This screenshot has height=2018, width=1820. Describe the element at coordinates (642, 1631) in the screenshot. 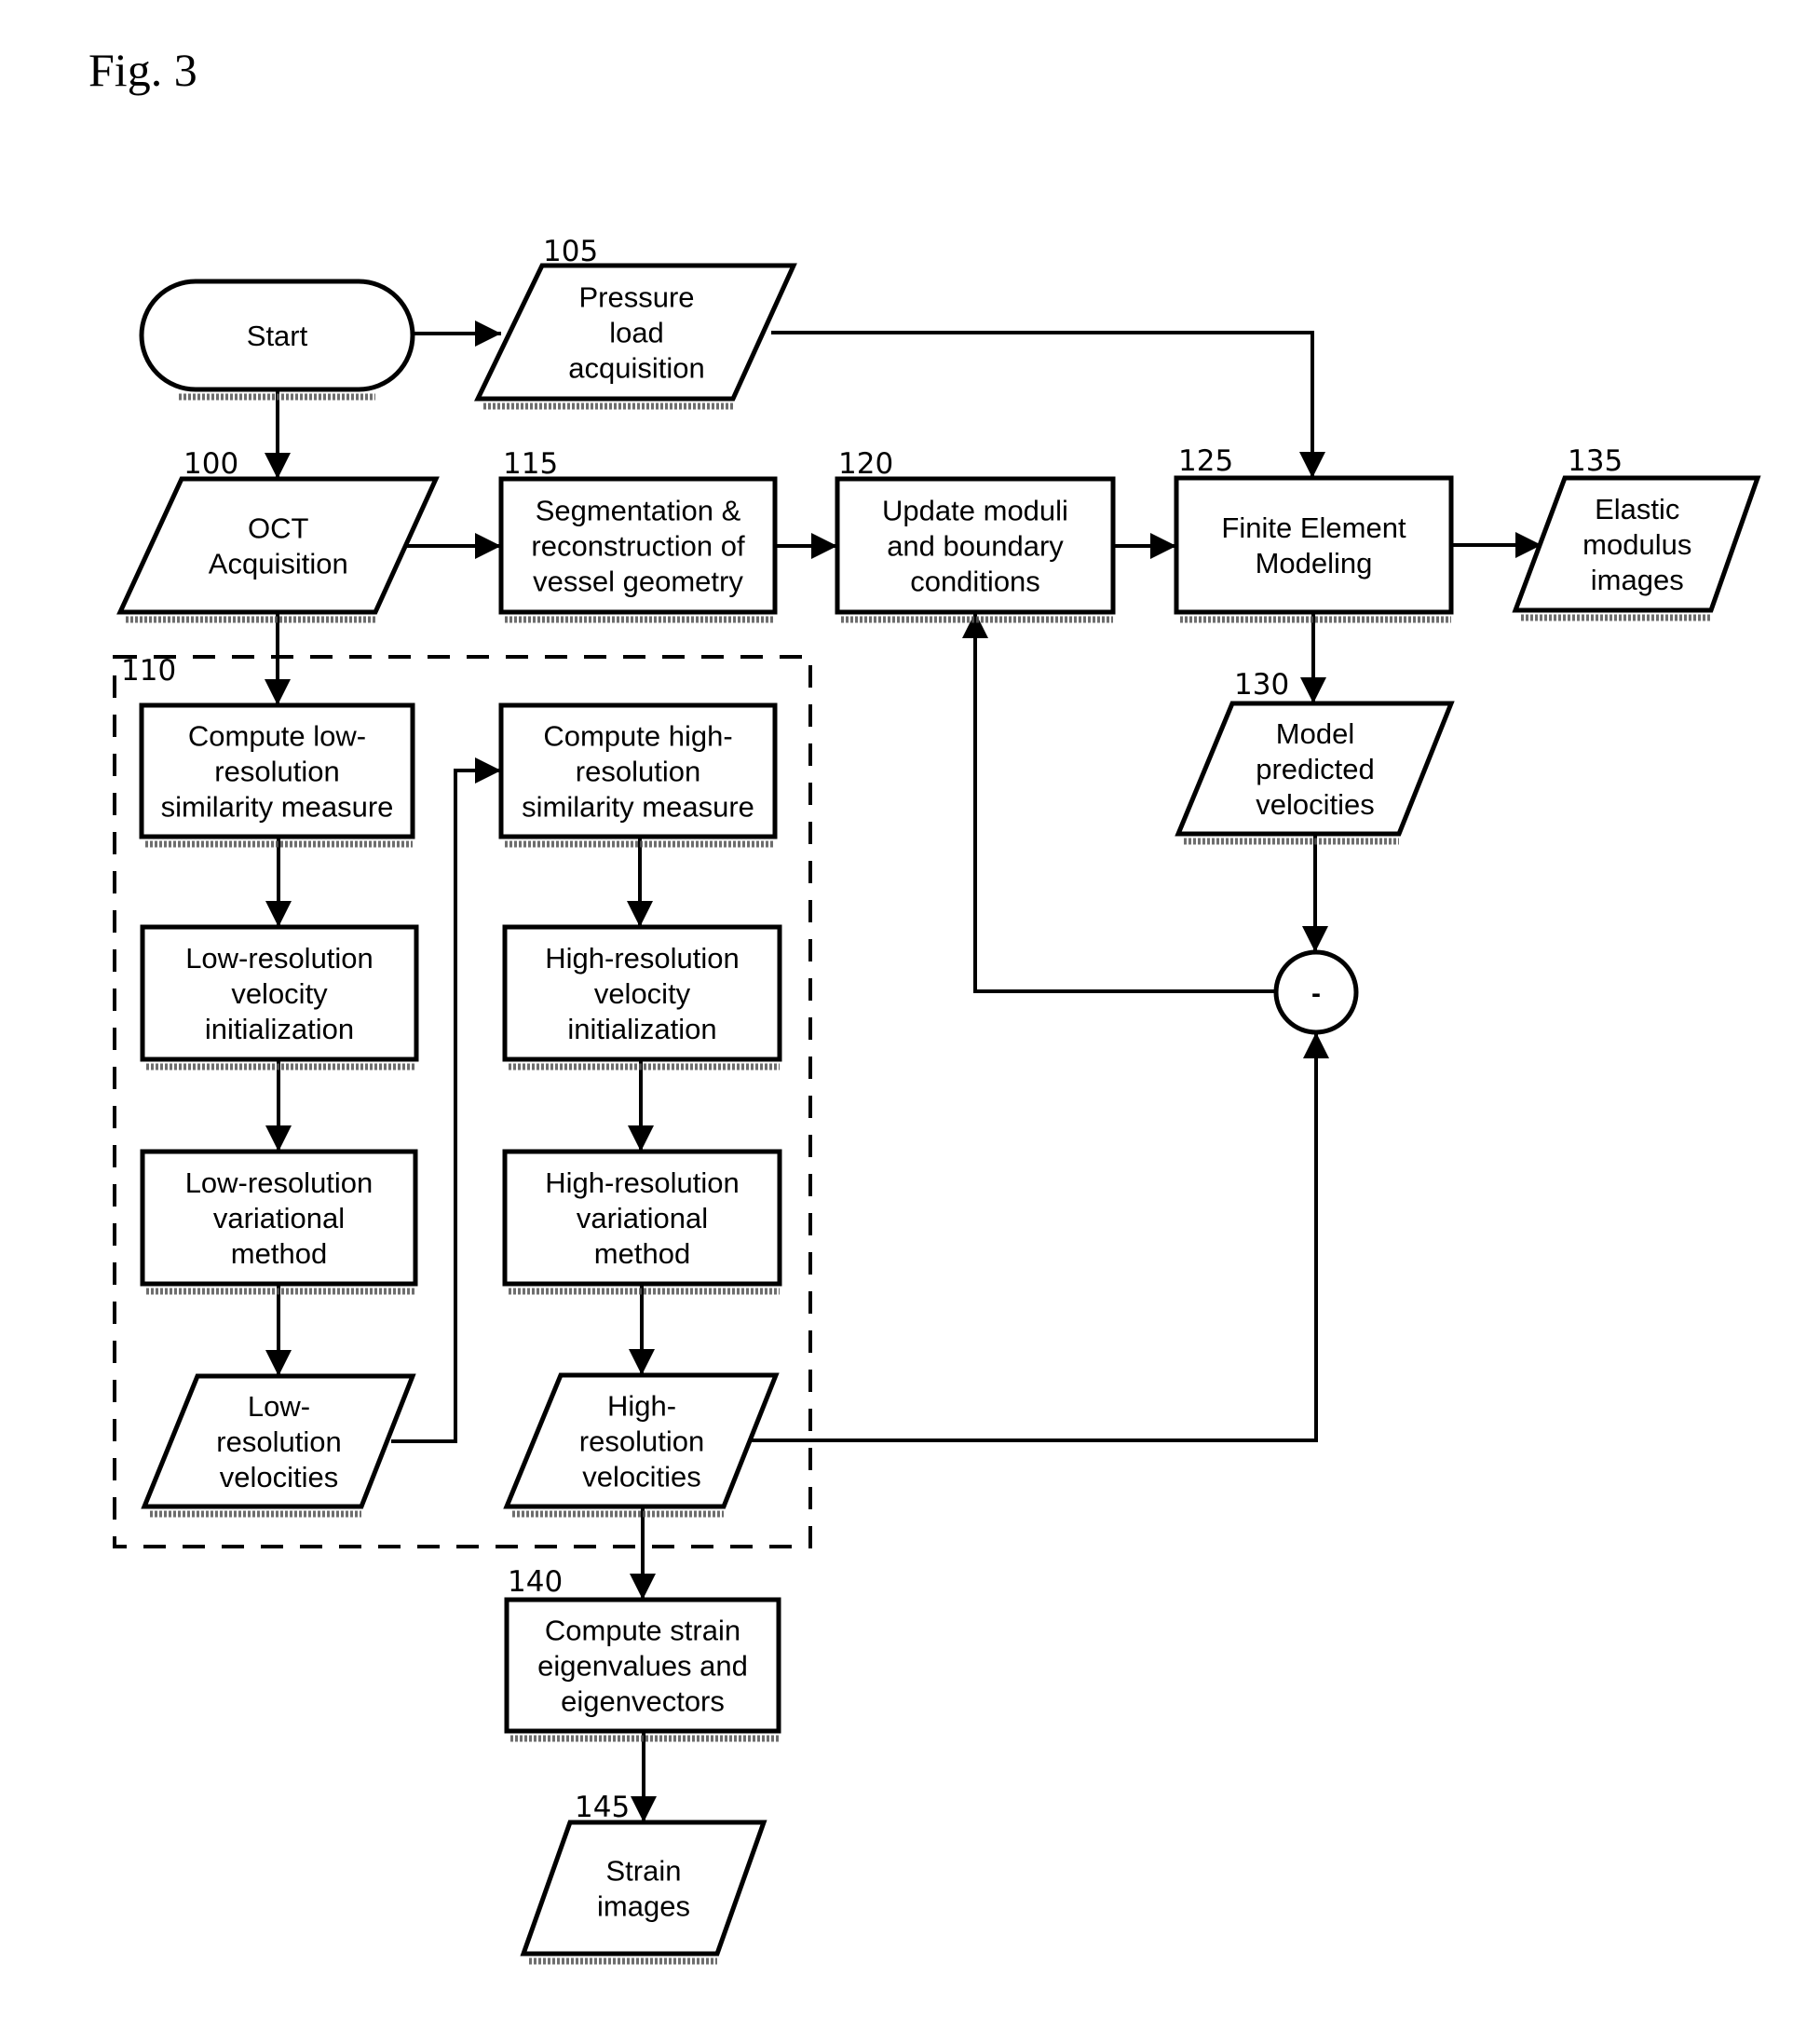

I see `node-label-line: Compute strain` at that location.